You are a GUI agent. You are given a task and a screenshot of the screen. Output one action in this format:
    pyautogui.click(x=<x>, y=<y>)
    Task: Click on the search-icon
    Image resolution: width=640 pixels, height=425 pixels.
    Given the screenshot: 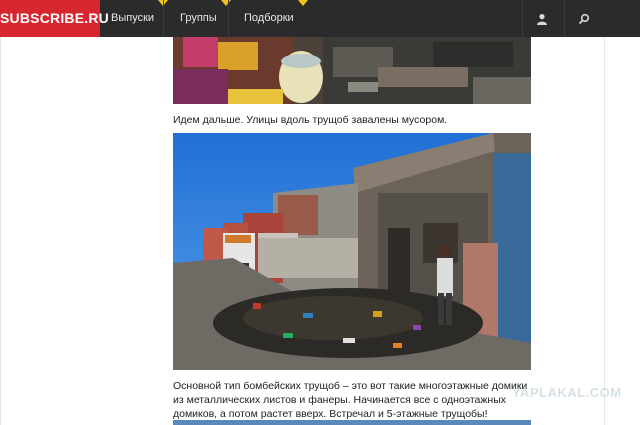 What is the action you would take?
    pyautogui.click(x=584, y=18)
    